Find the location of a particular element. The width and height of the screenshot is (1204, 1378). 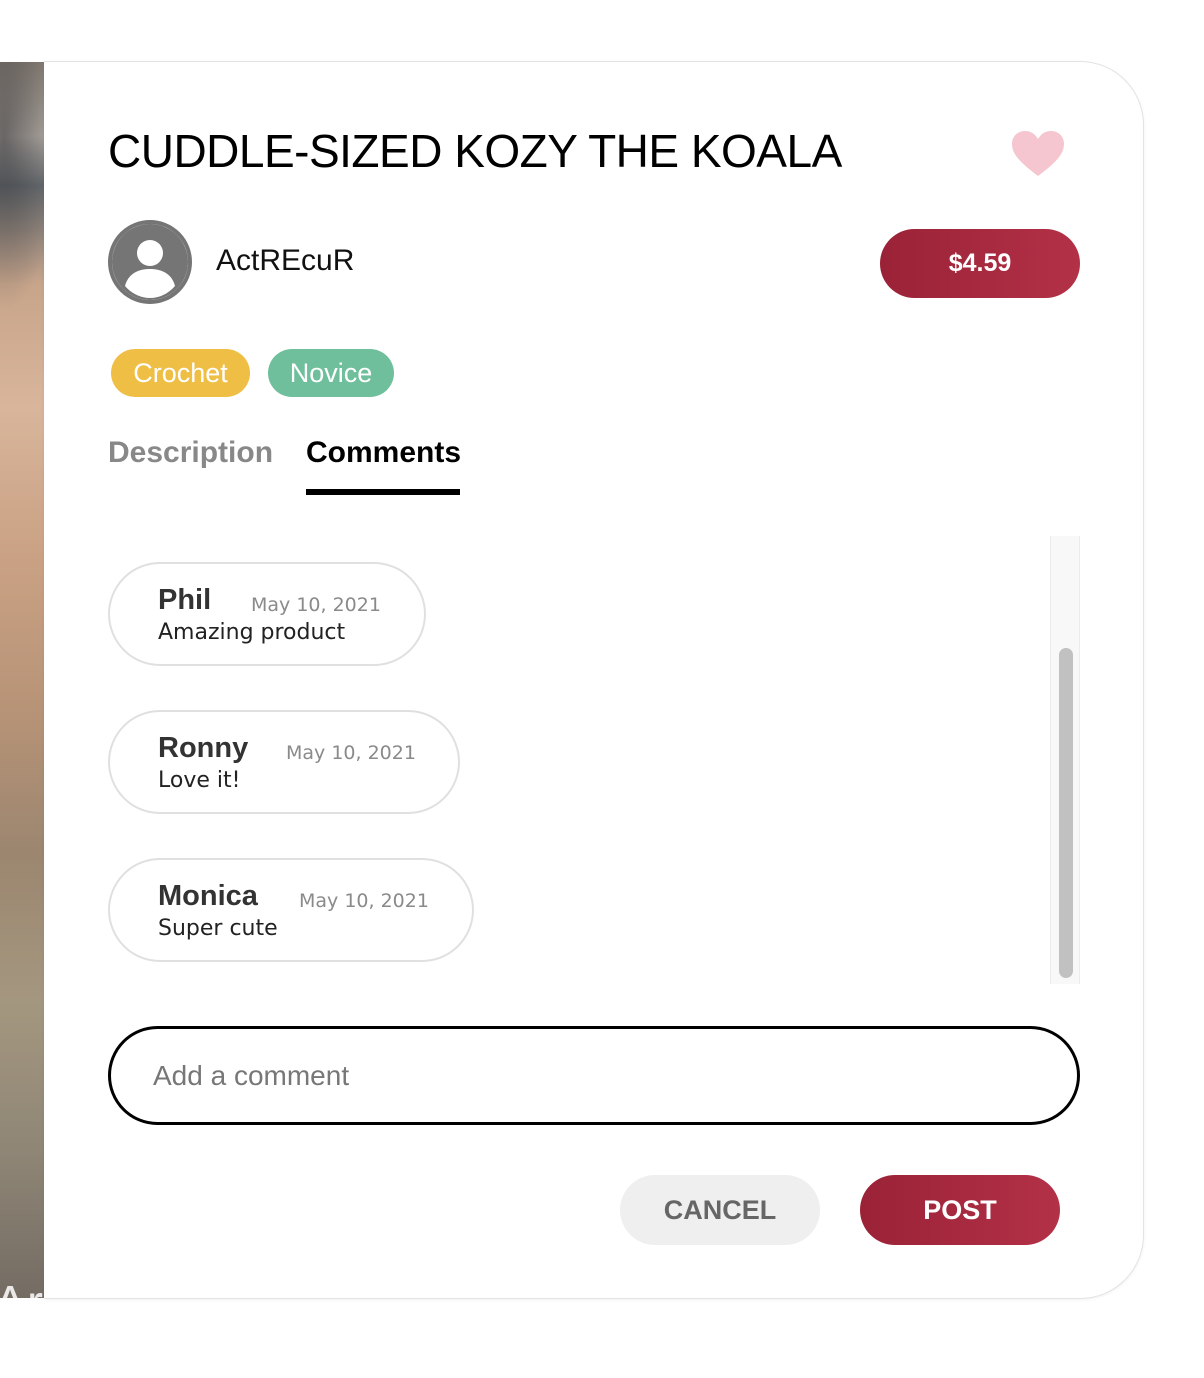

comment-item: Phil May 10, 2021 Amazing product is located at coordinates (267, 614).